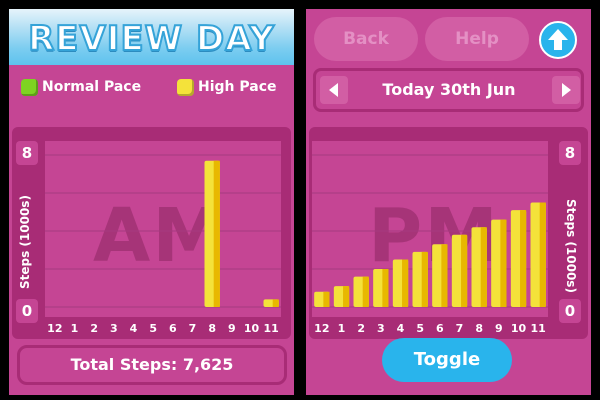 The image size is (600, 400). I want to click on legend-label: High Pace, so click(237, 87).